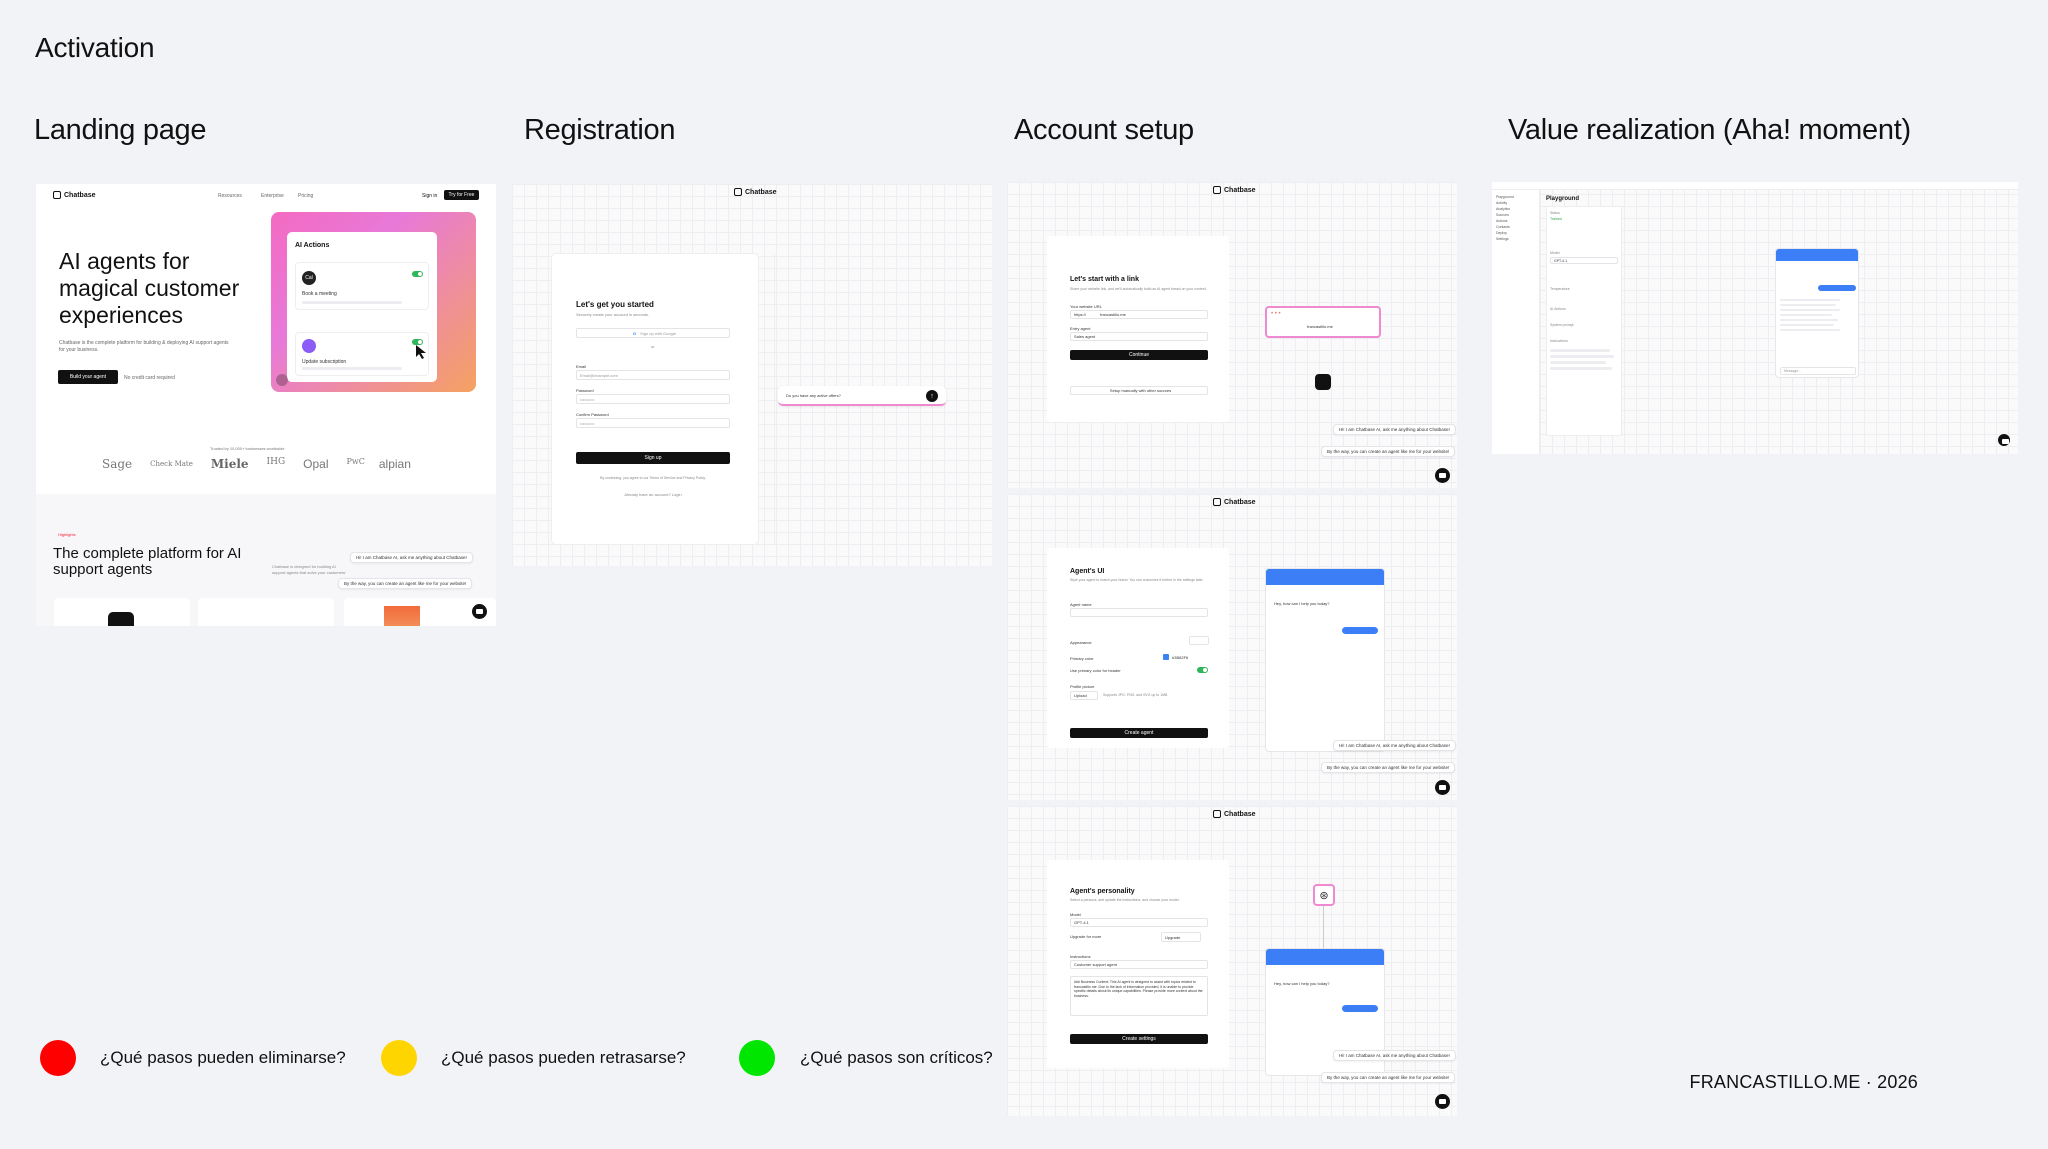  I want to click on stage-title-value-realization: Value realization (Aha! moment), so click(1709, 130).